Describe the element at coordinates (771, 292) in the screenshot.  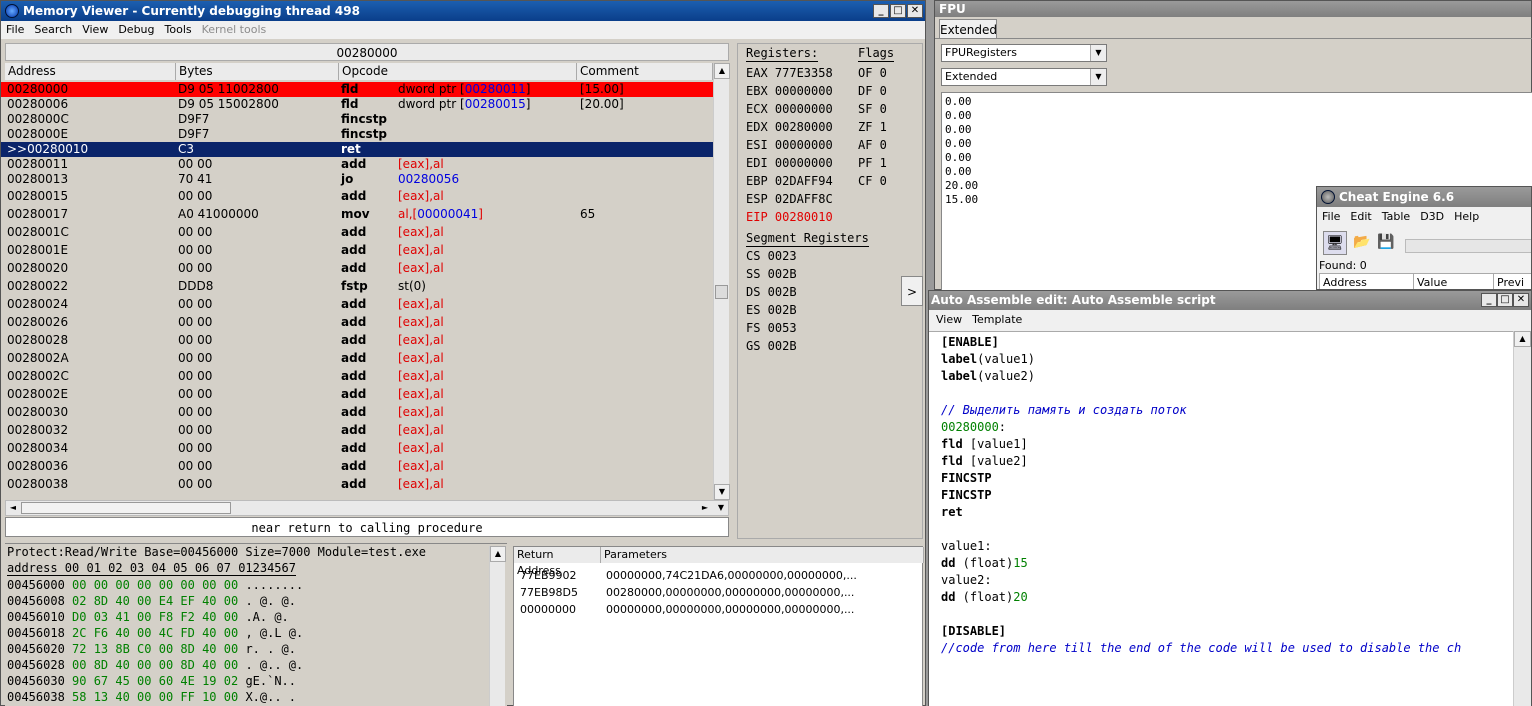
I see `segment-ds: DS 002B` at that location.